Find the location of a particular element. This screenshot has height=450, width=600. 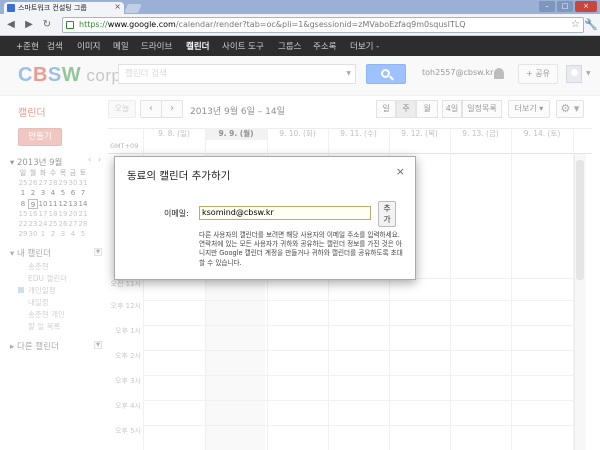

gbar-item-profile: +준현 is located at coordinates (27, 46).